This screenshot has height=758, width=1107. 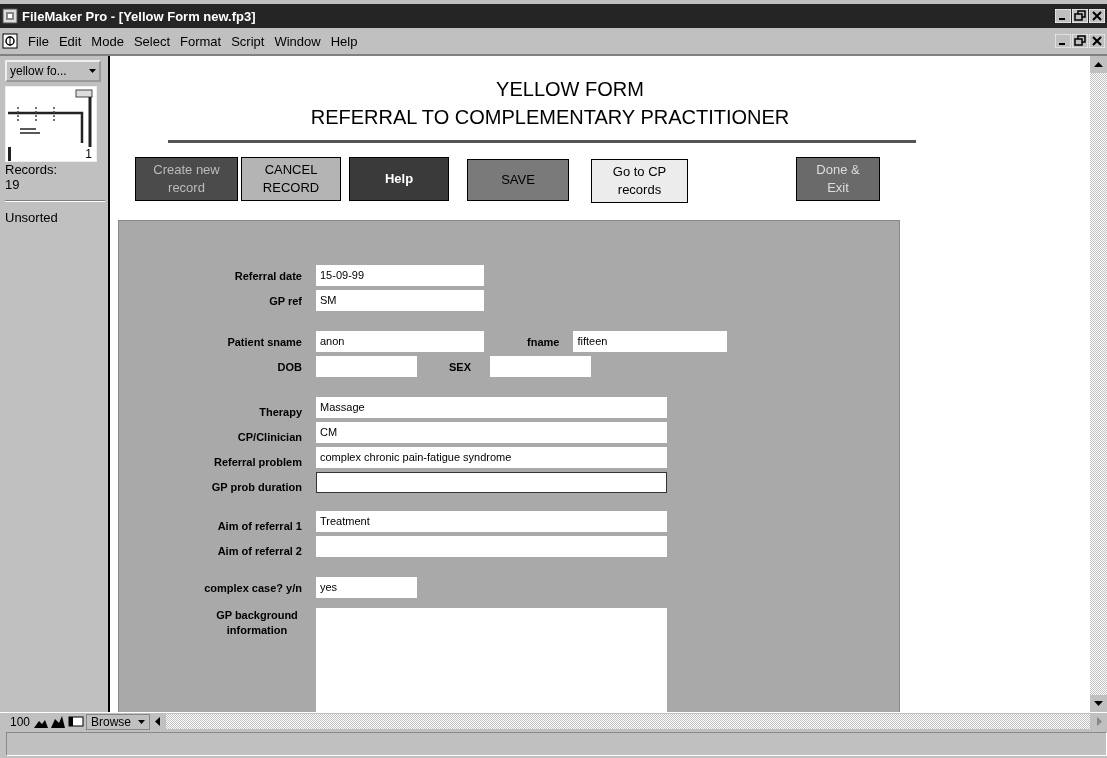 What do you see at coordinates (291, 179) in the screenshot?
I see `form-button: CANCEL RECORD` at bounding box center [291, 179].